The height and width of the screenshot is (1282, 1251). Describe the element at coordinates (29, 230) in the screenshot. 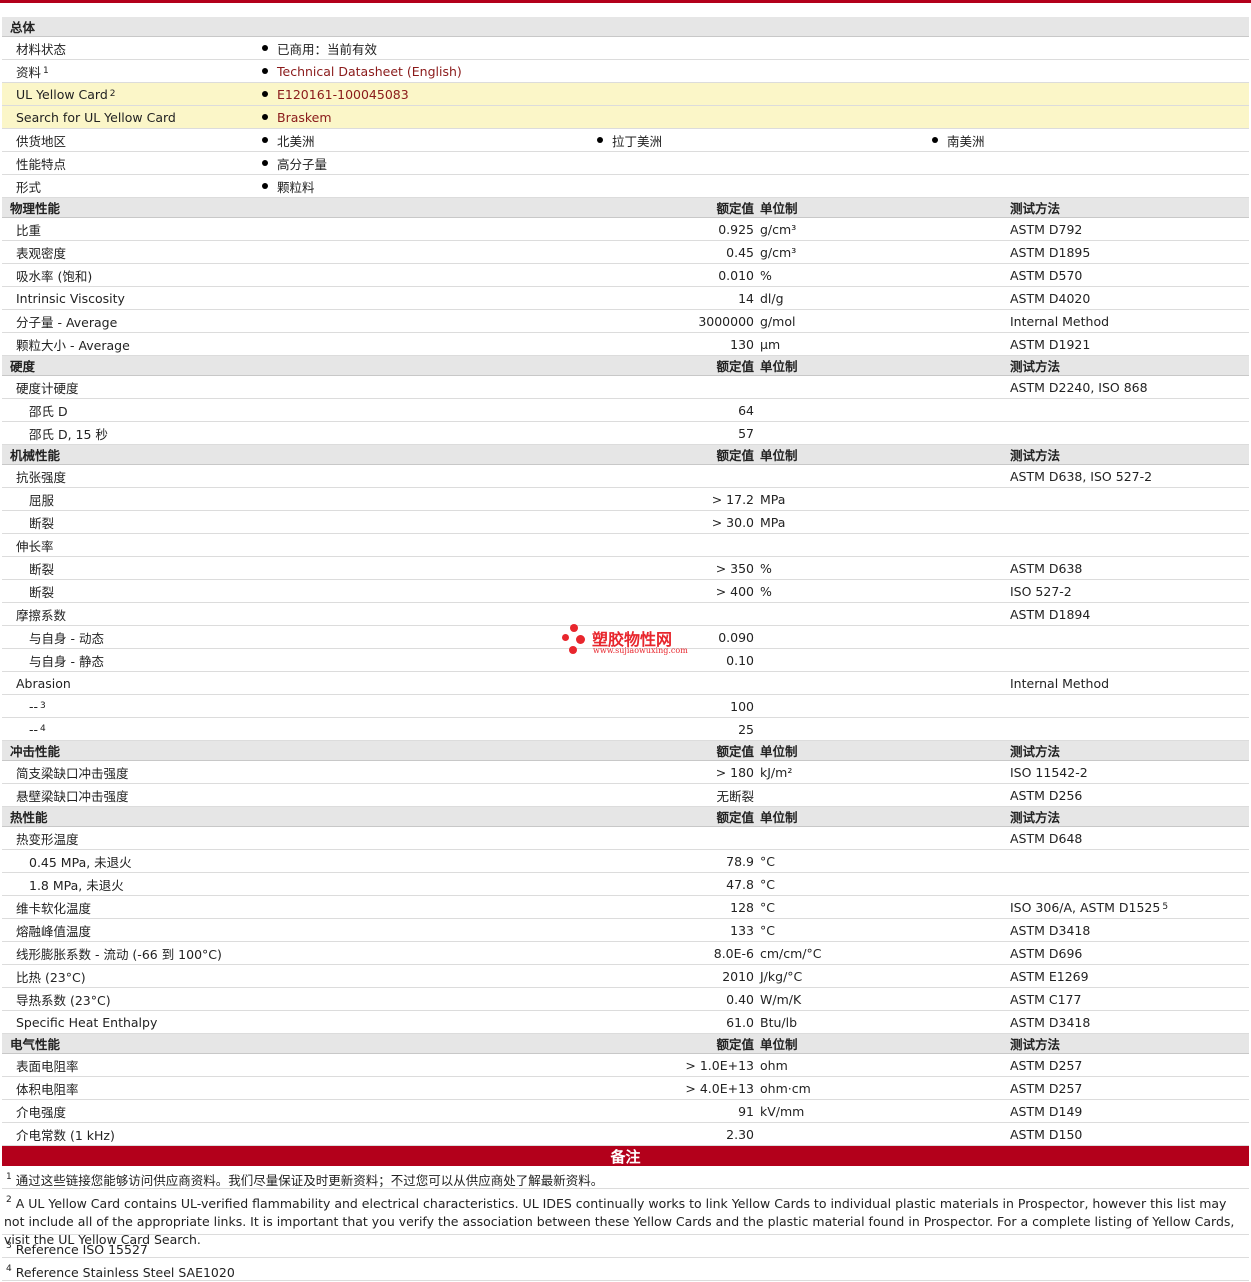

I see `property-label-text: 比重` at that location.